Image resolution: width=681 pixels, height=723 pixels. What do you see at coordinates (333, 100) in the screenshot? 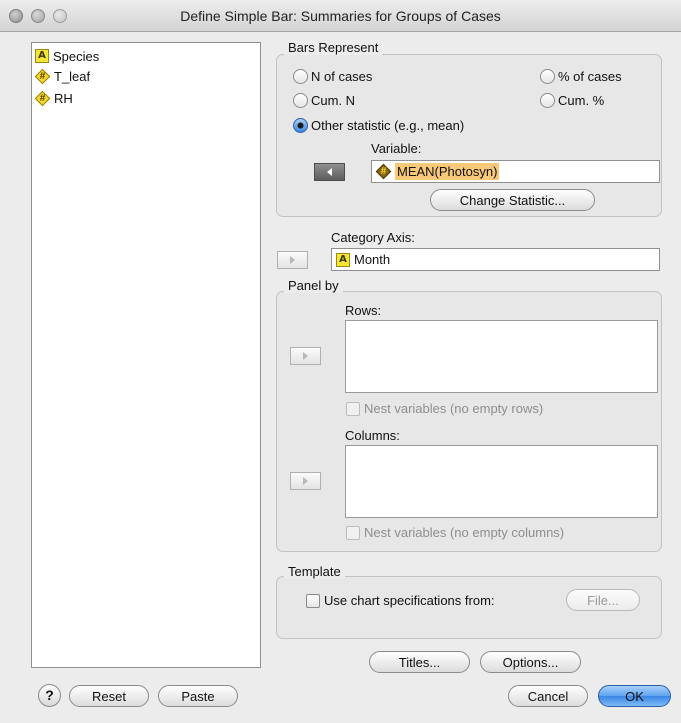
I see `radio-label: Cum. N` at bounding box center [333, 100].